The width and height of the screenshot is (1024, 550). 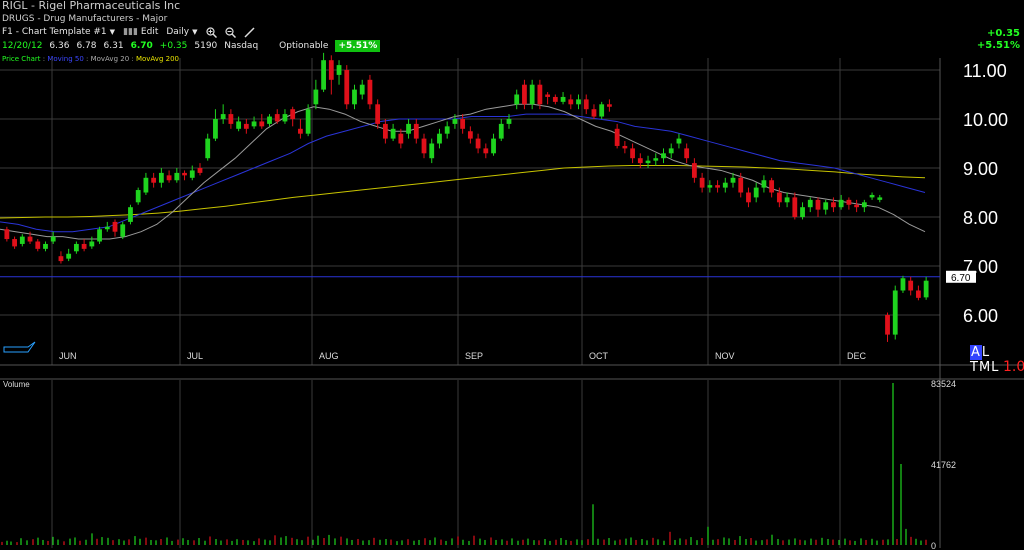 What do you see at coordinates (725, 356) in the screenshot?
I see `month-label: NOV` at bounding box center [725, 356].